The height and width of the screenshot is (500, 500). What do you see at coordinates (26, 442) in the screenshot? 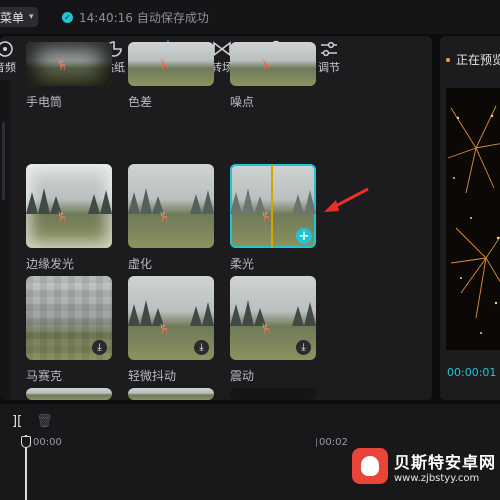
I see `playhead-handle` at bounding box center [26, 442].